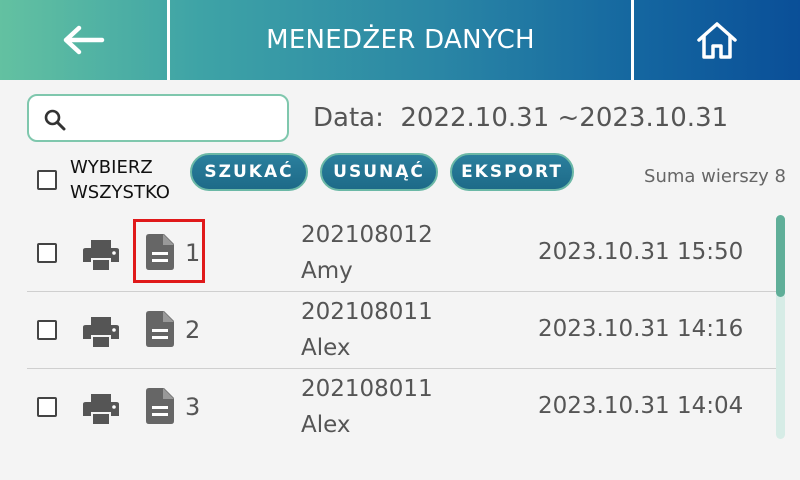  I want to click on row-index: 3, so click(193, 407).